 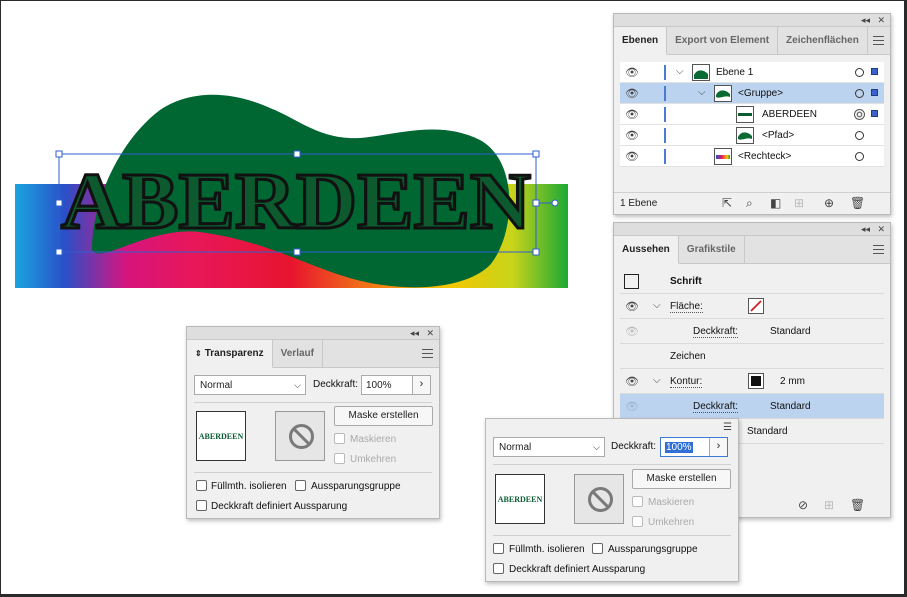 What do you see at coordinates (230, 354) in the screenshot?
I see `tab-transparenz: ⇕ Transparenz` at bounding box center [230, 354].